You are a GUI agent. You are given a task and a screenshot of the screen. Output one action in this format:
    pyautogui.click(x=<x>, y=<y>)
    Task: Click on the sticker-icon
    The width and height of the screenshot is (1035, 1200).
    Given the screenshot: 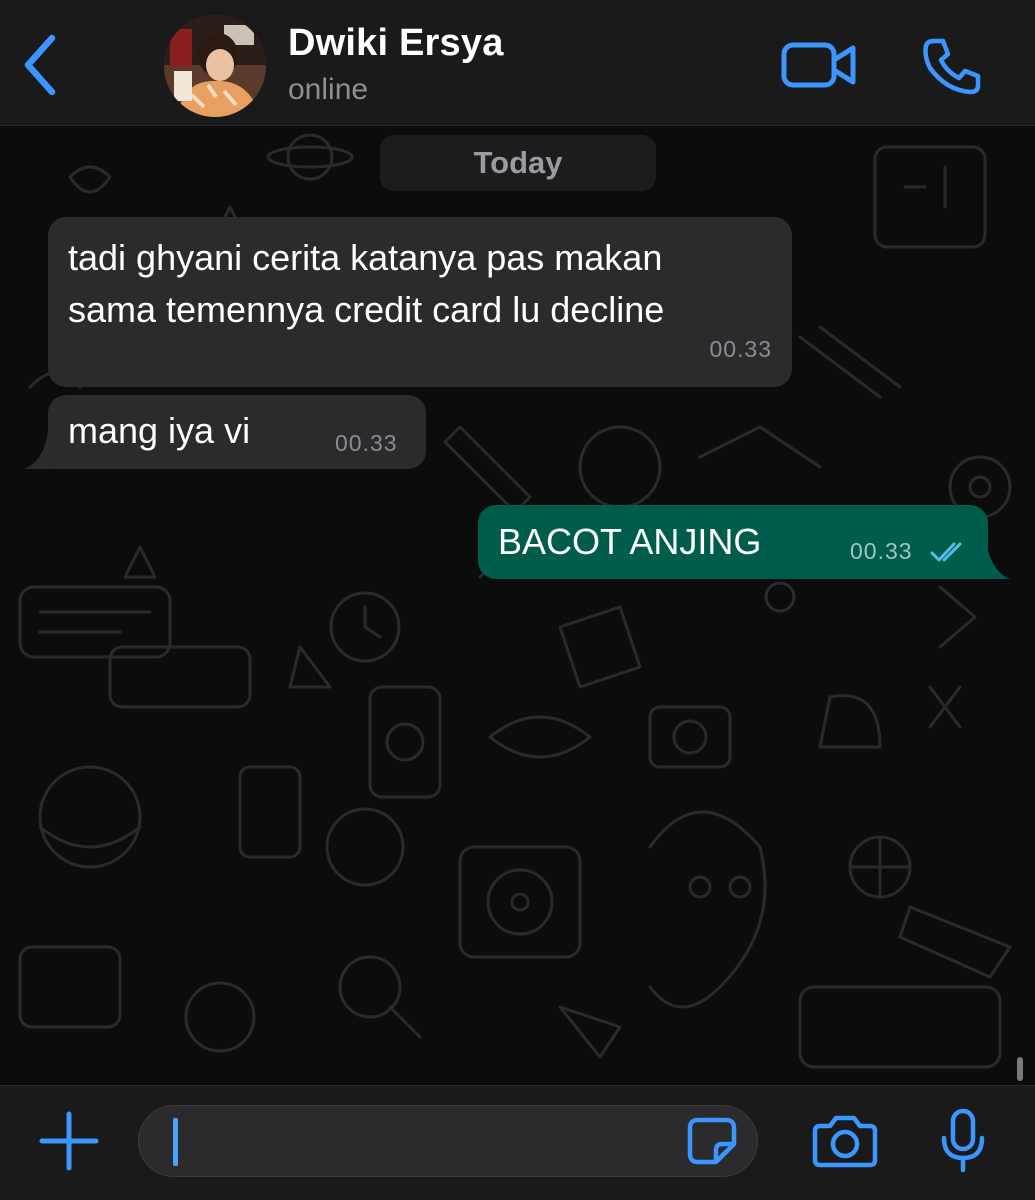 What is the action you would take?
    pyautogui.click(x=712, y=1141)
    